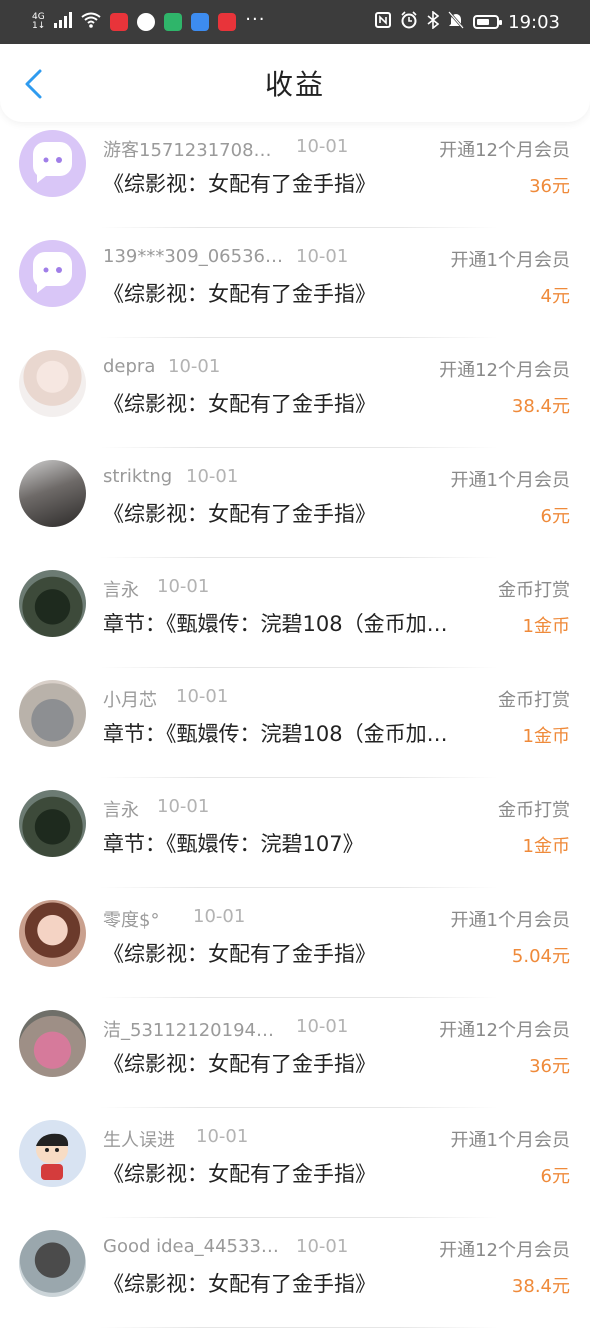 The width and height of the screenshot is (590, 1328). I want to click on earning-row: 言永 10-01 金币打赏 章节：《甄嬛传：浣碧107》 1金币, so click(295, 833).